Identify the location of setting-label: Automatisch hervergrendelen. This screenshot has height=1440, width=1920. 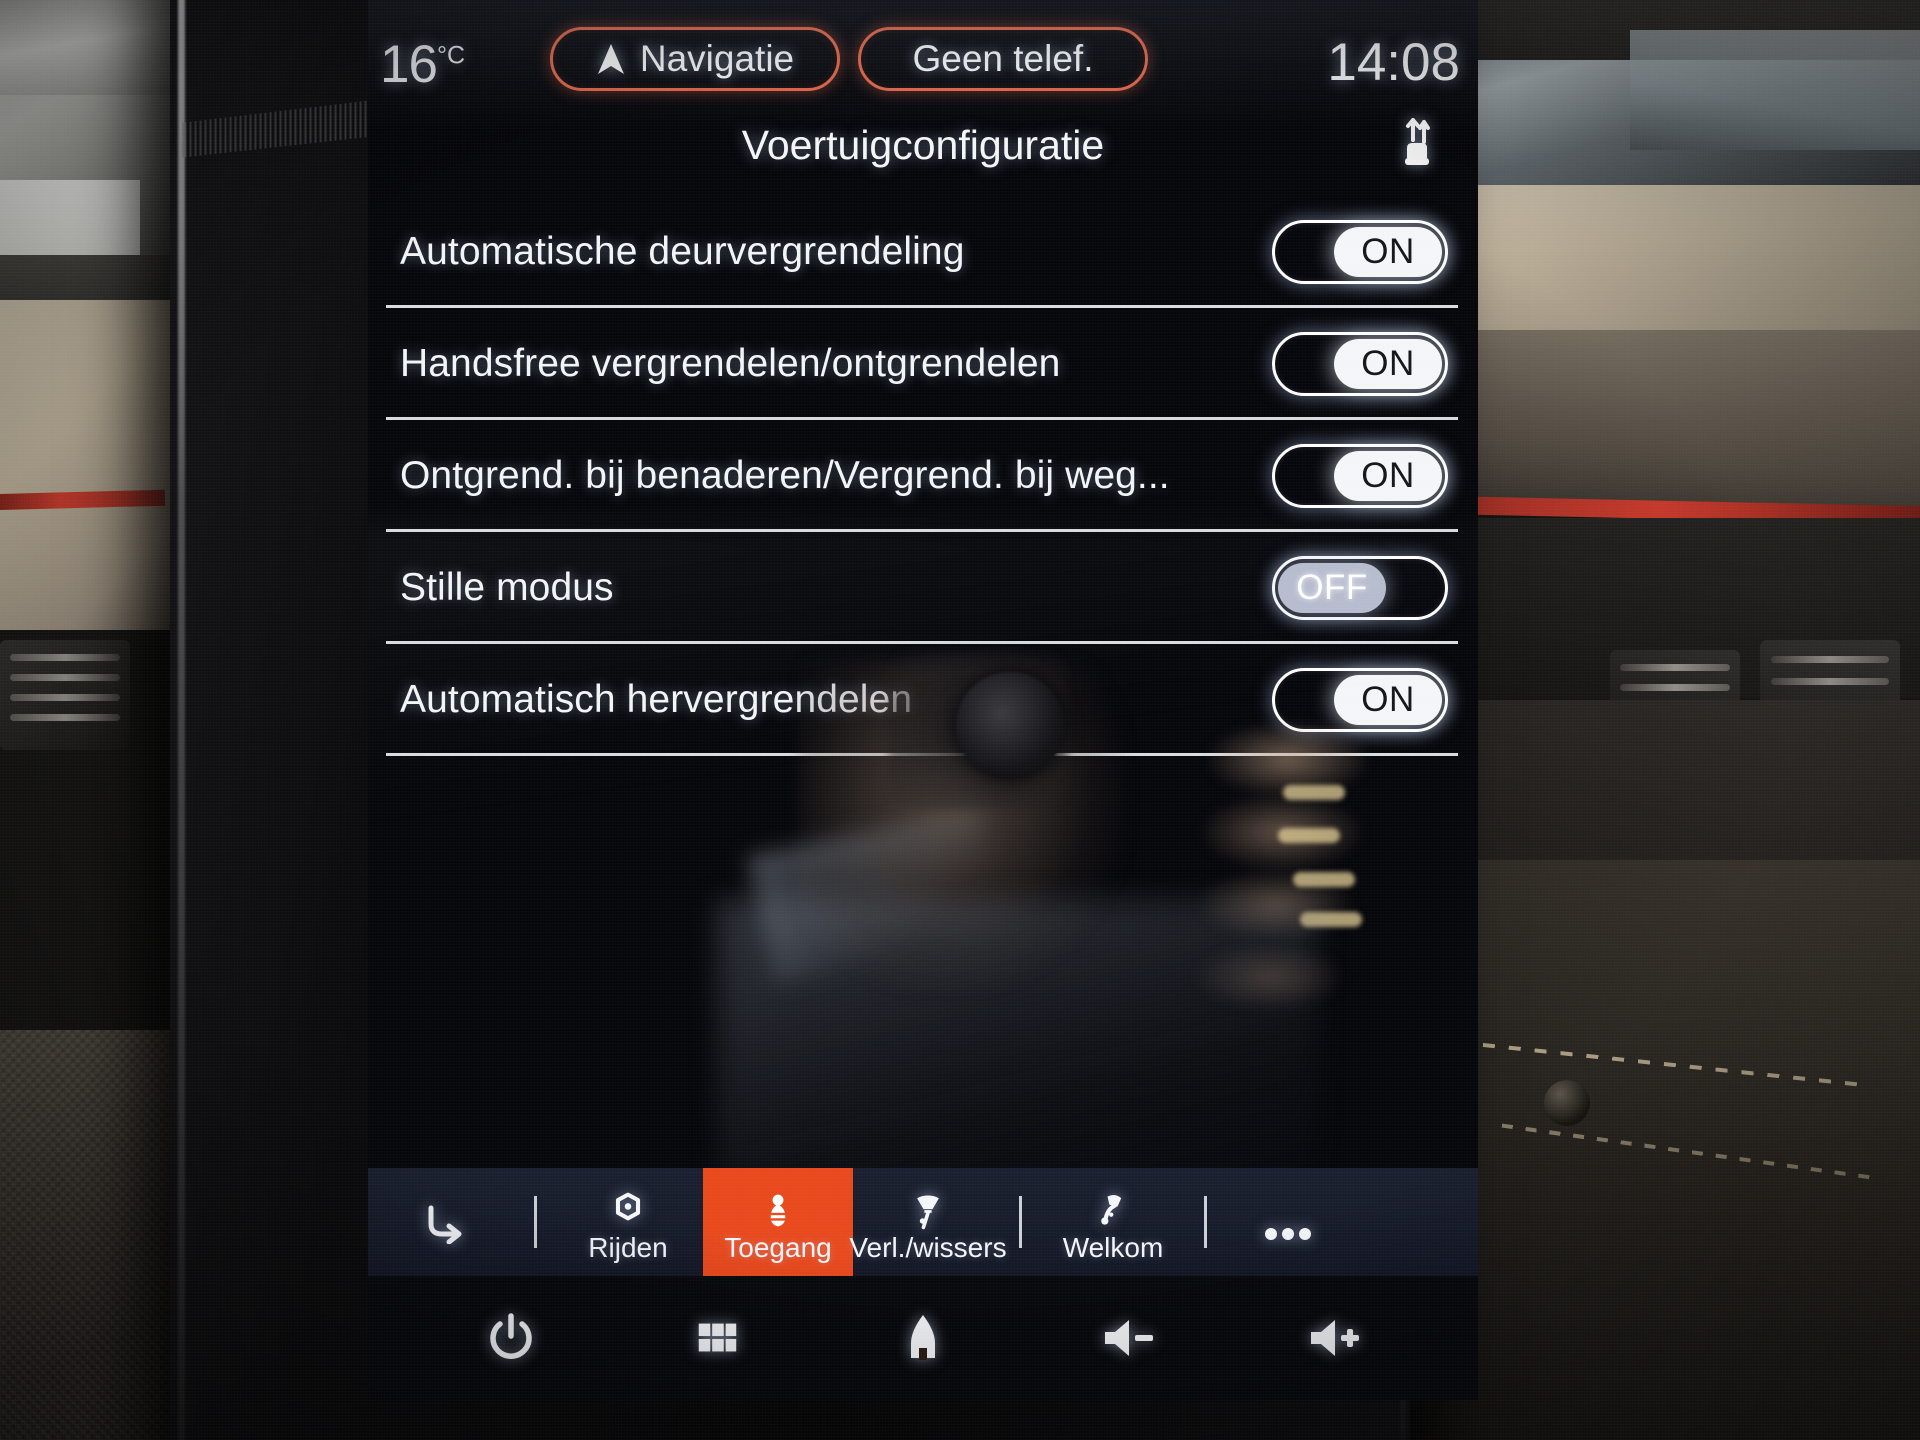
(656, 699).